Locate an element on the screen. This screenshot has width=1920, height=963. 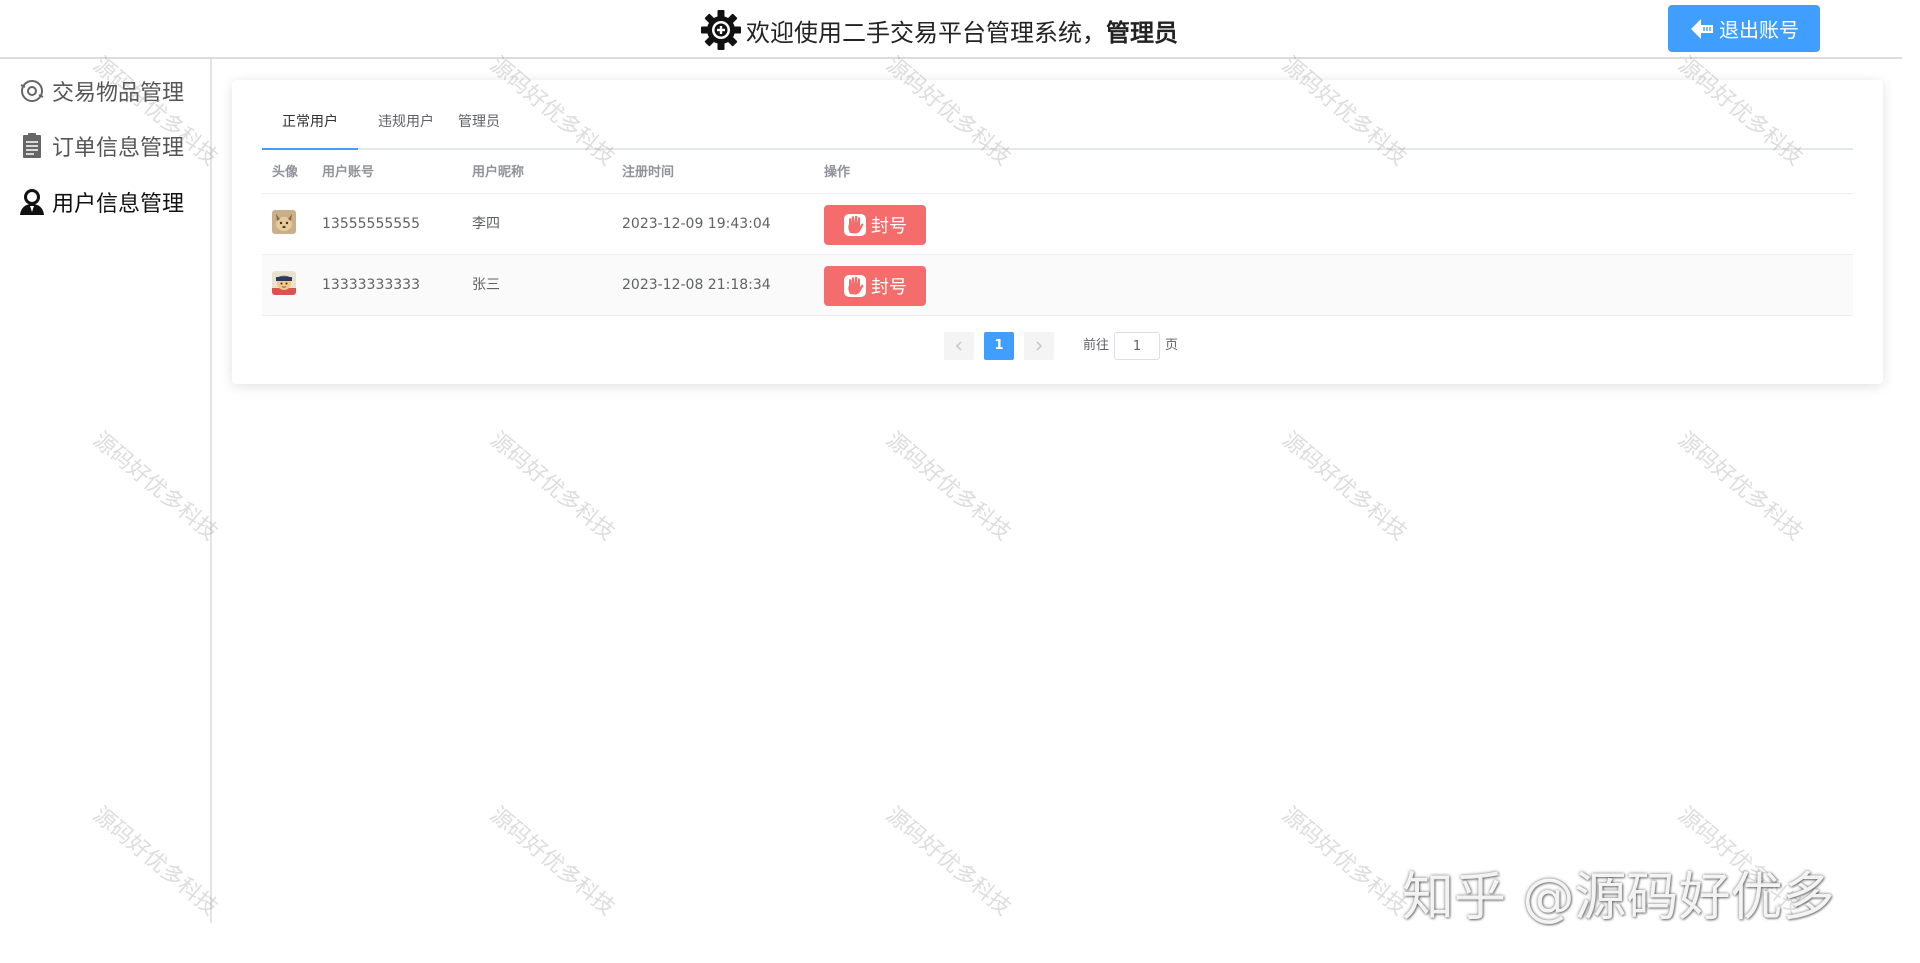
top-header: 欢迎使用二手交易平台管理系统， 管理员 退出账号 is located at coordinates (951, 29).